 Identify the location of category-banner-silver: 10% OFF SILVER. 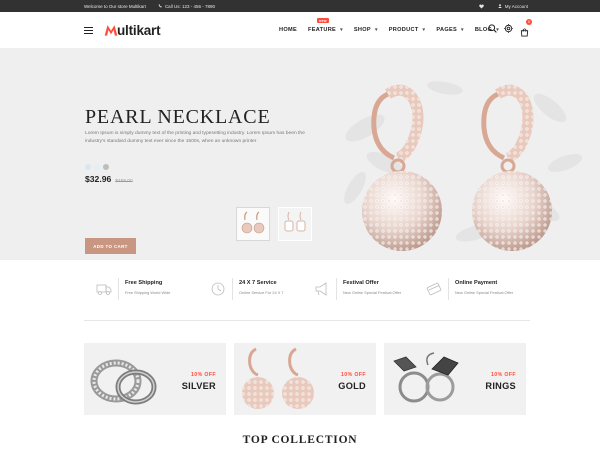
(155, 379).